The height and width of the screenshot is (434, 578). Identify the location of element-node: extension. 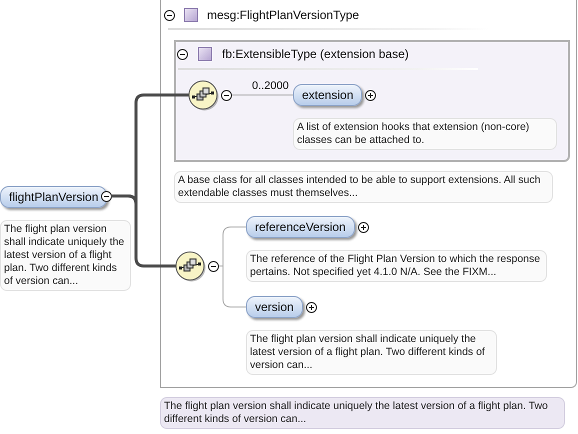
(327, 95).